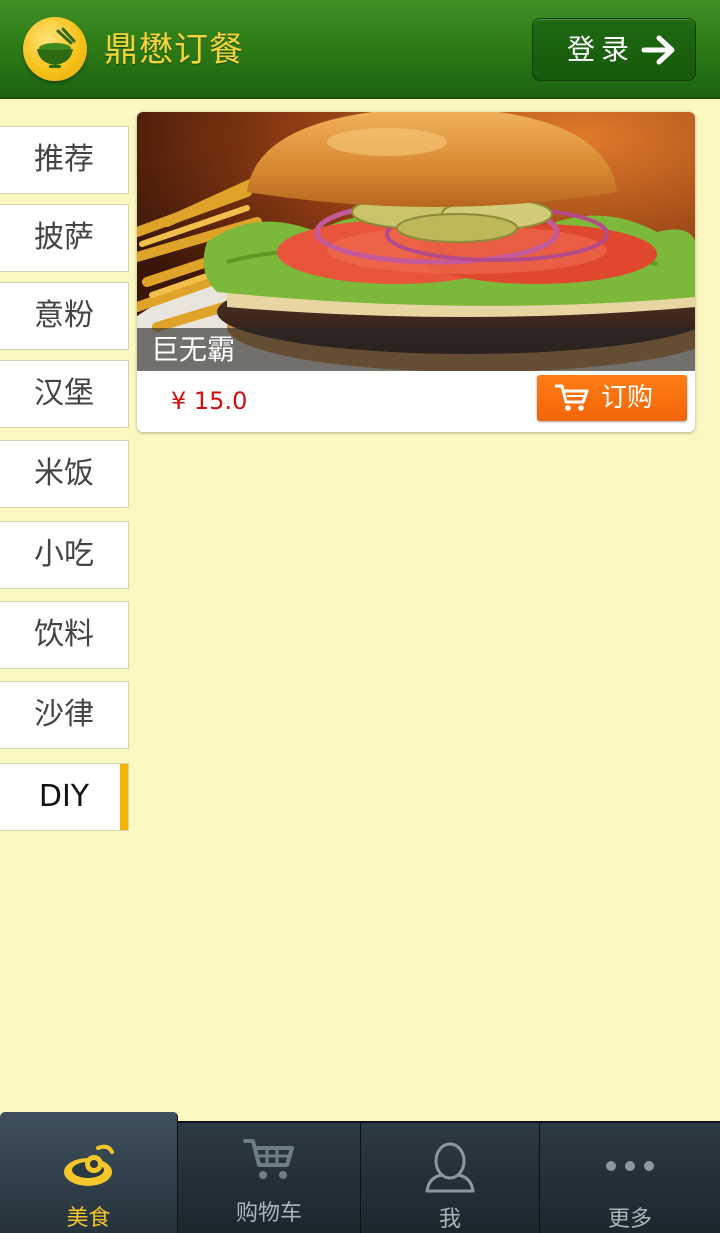 Image resolution: width=720 pixels, height=1233 pixels. I want to click on category-label: 沙律, so click(64, 714).